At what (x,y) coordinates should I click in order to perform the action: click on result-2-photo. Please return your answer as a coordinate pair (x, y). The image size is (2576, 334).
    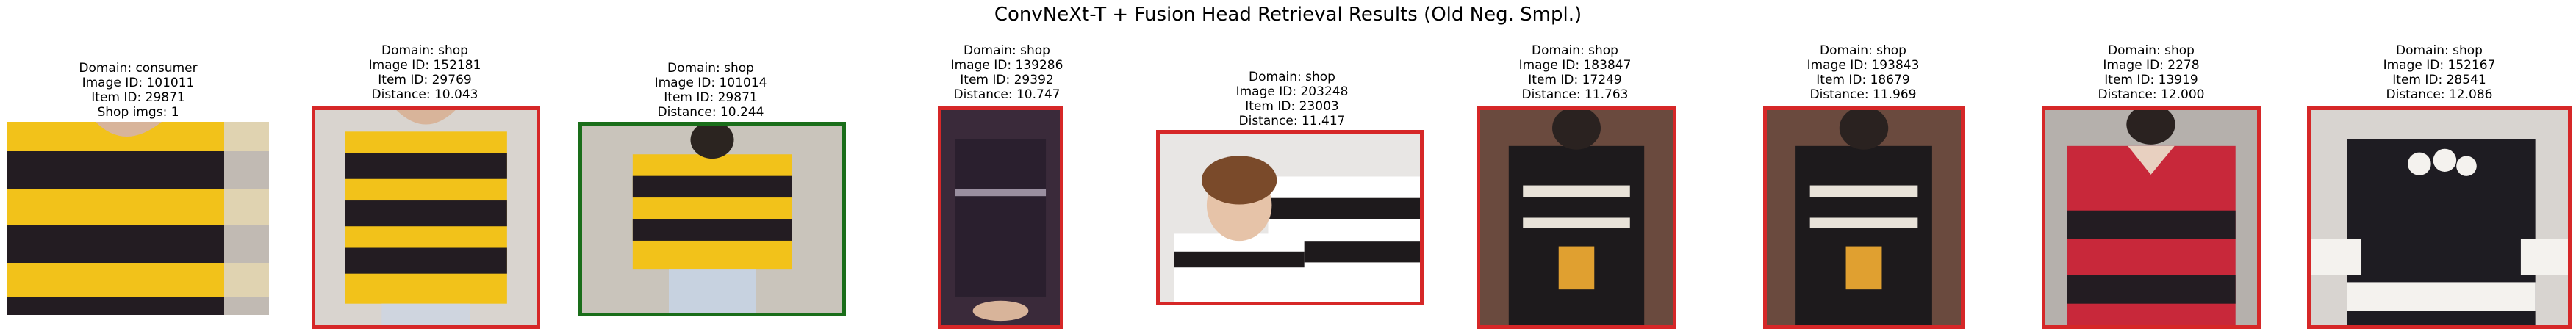
    Looking at the image, I should click on (712, 219).